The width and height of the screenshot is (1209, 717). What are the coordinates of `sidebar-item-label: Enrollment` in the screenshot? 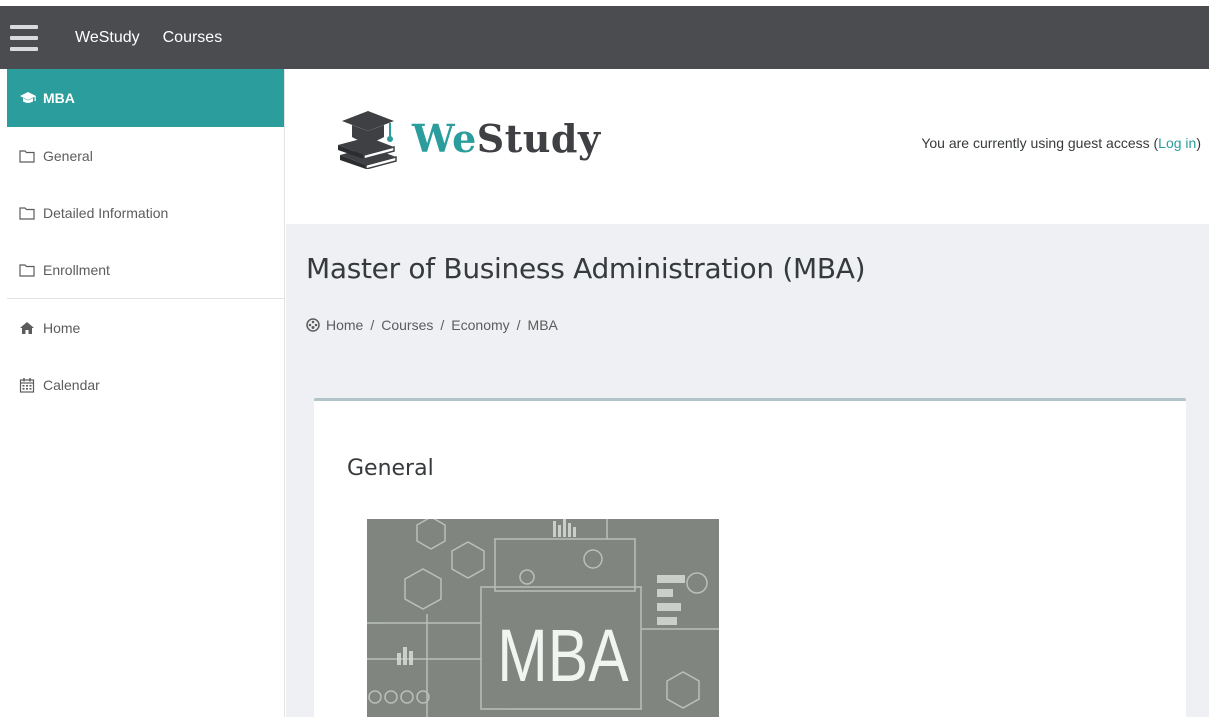 It's located at (76, 269).